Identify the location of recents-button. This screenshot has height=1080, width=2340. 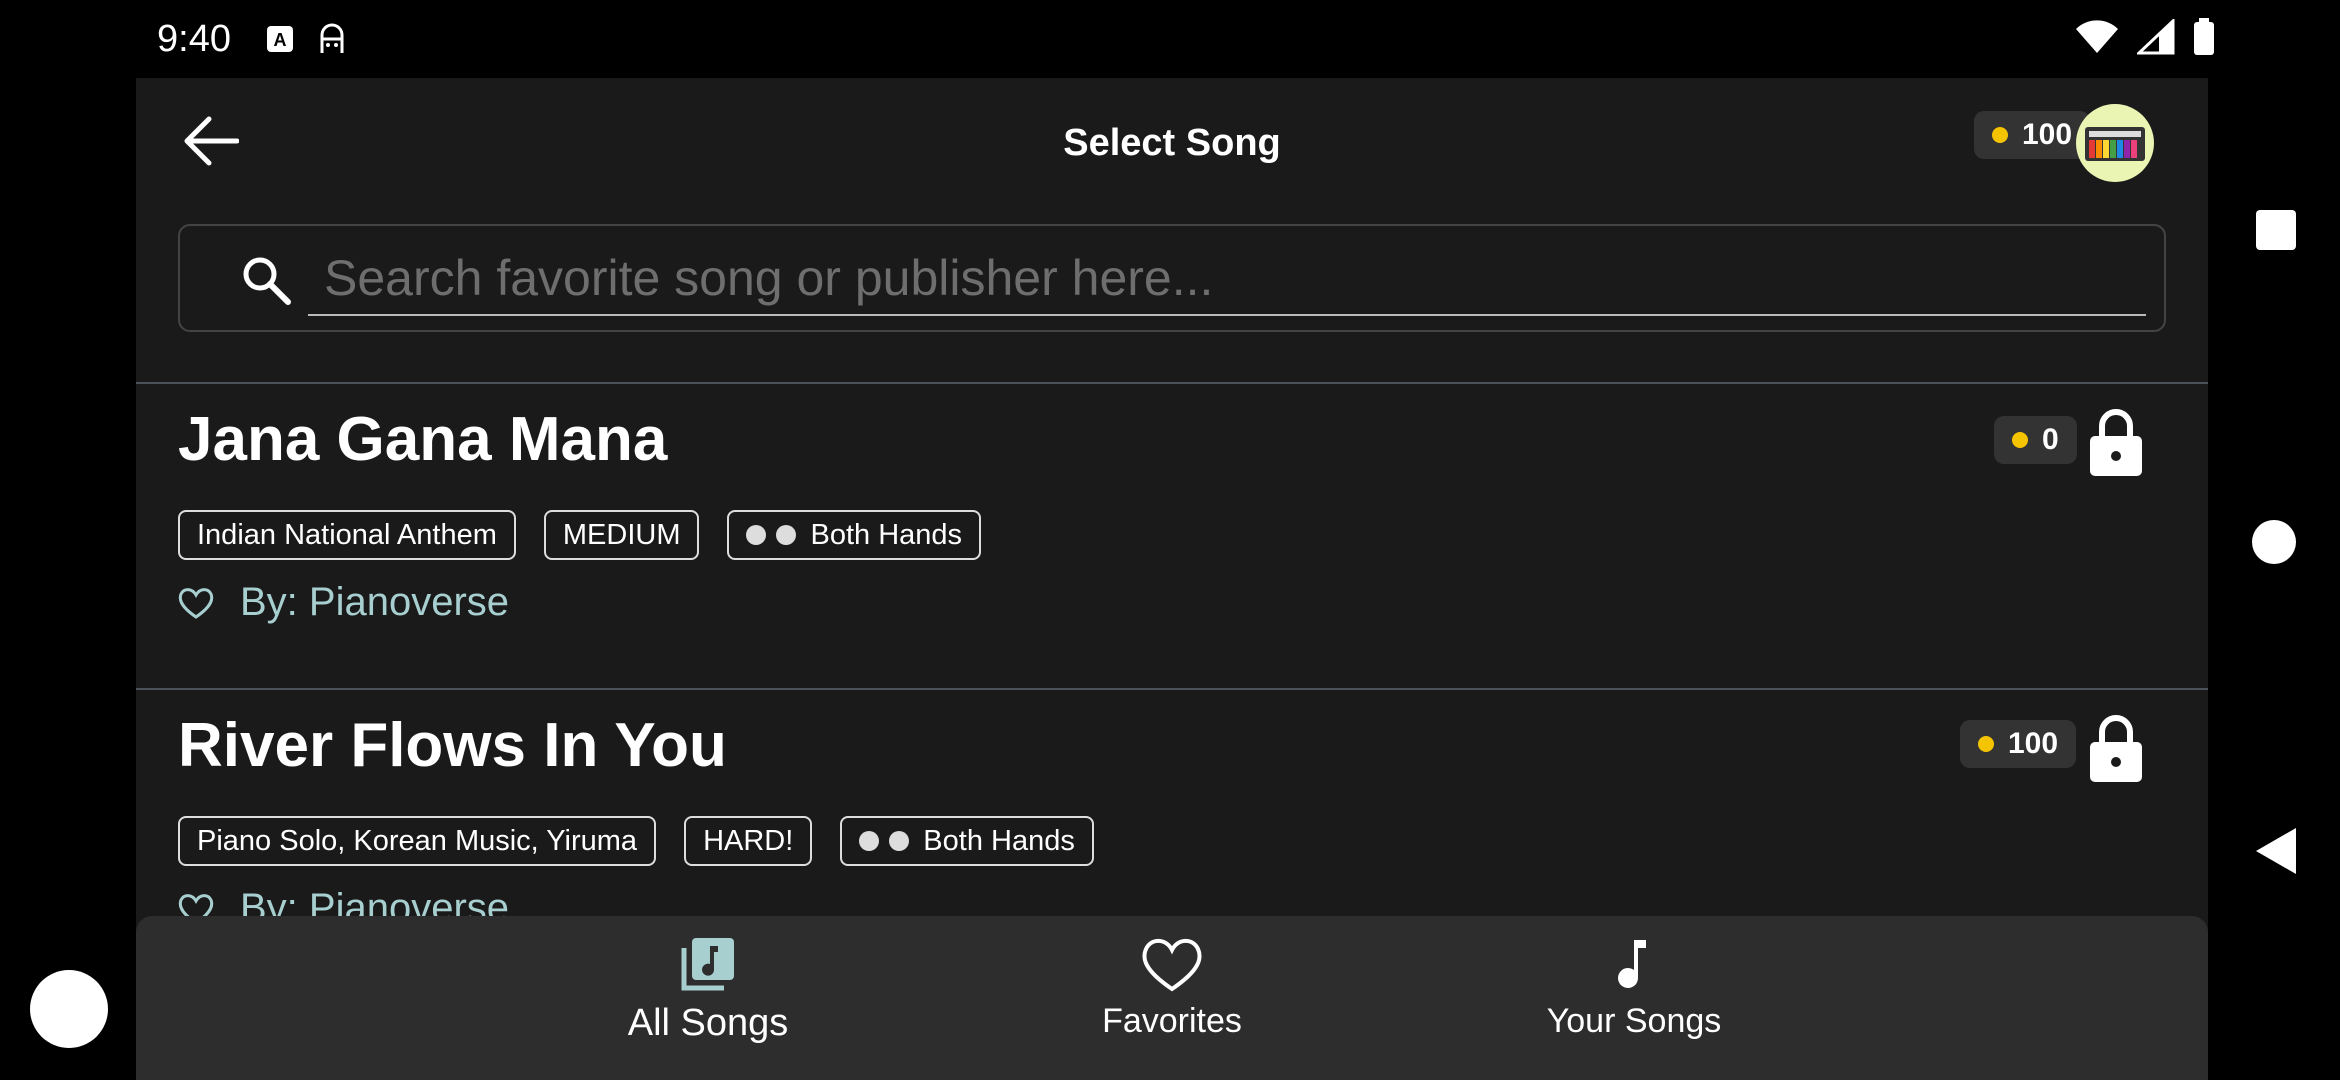
(2276, 230).